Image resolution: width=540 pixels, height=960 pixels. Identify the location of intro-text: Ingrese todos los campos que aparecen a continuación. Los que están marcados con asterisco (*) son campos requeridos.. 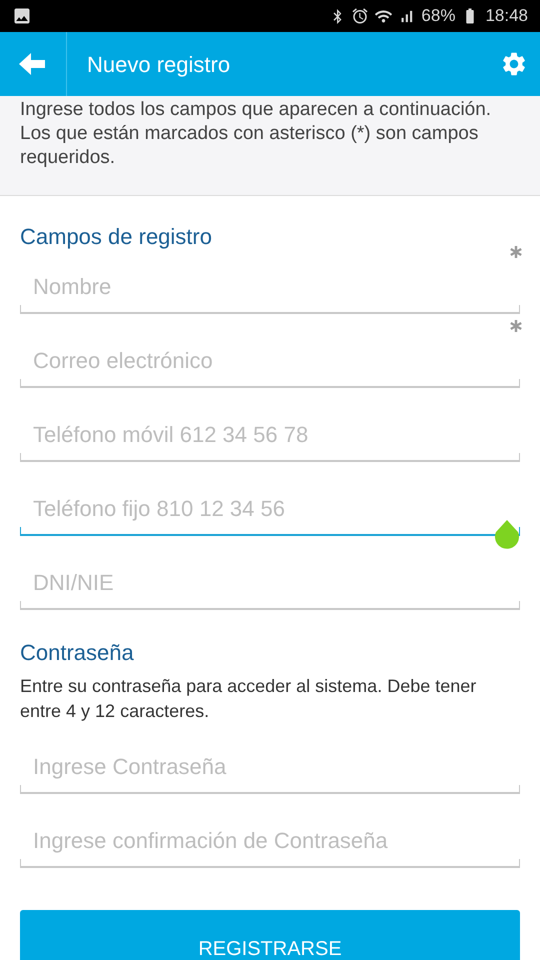
(256, 134).